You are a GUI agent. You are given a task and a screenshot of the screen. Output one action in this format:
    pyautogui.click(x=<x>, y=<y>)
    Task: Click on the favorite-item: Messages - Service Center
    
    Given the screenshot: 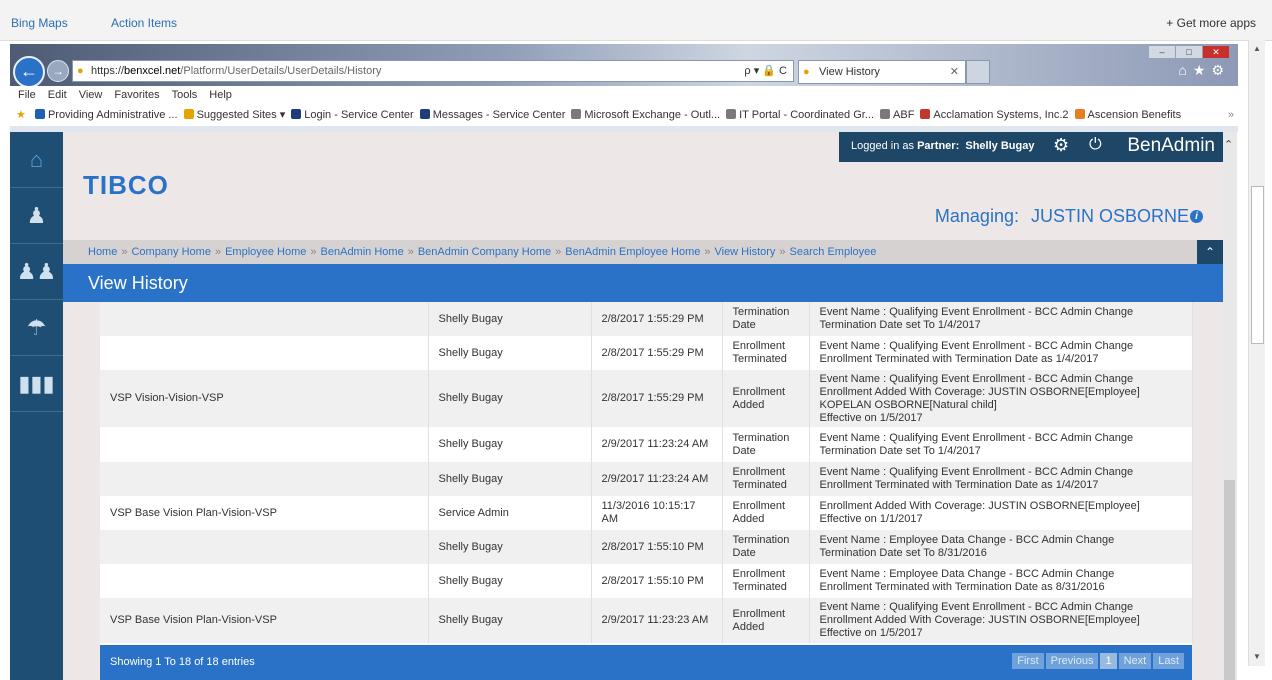 What is the action you would take?
    pyautogui.click(x=492, y=115)
    